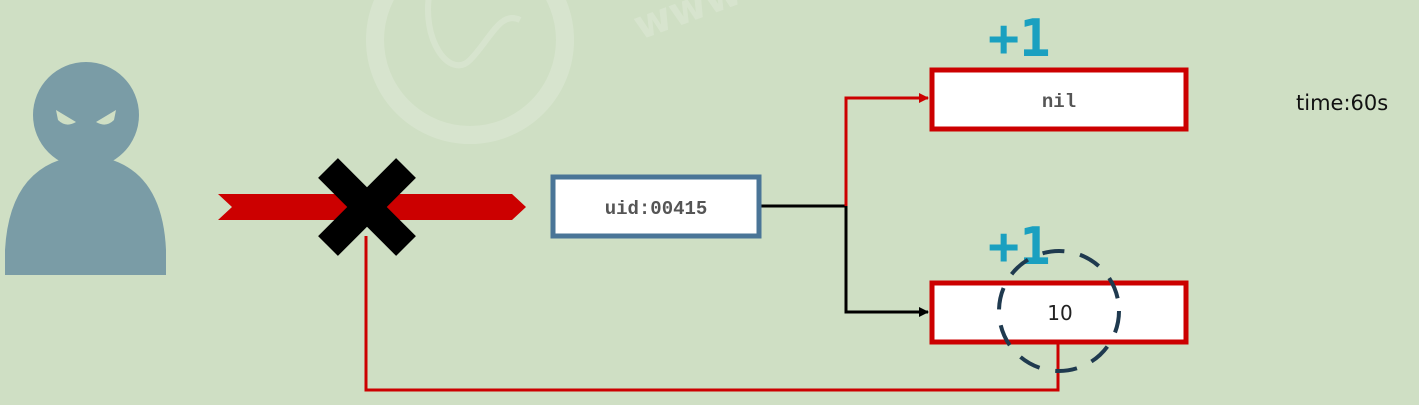  I want to click on watermark: www, so click(557, 72).